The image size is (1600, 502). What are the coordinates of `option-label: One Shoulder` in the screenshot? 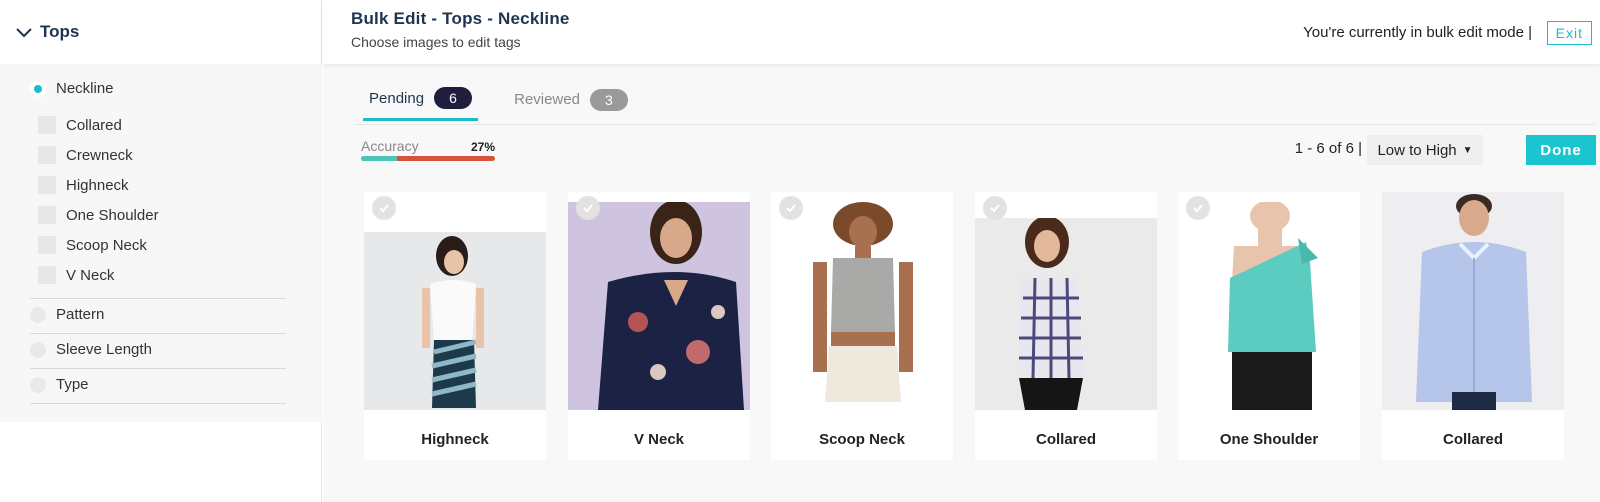 It's located at (112, 215).